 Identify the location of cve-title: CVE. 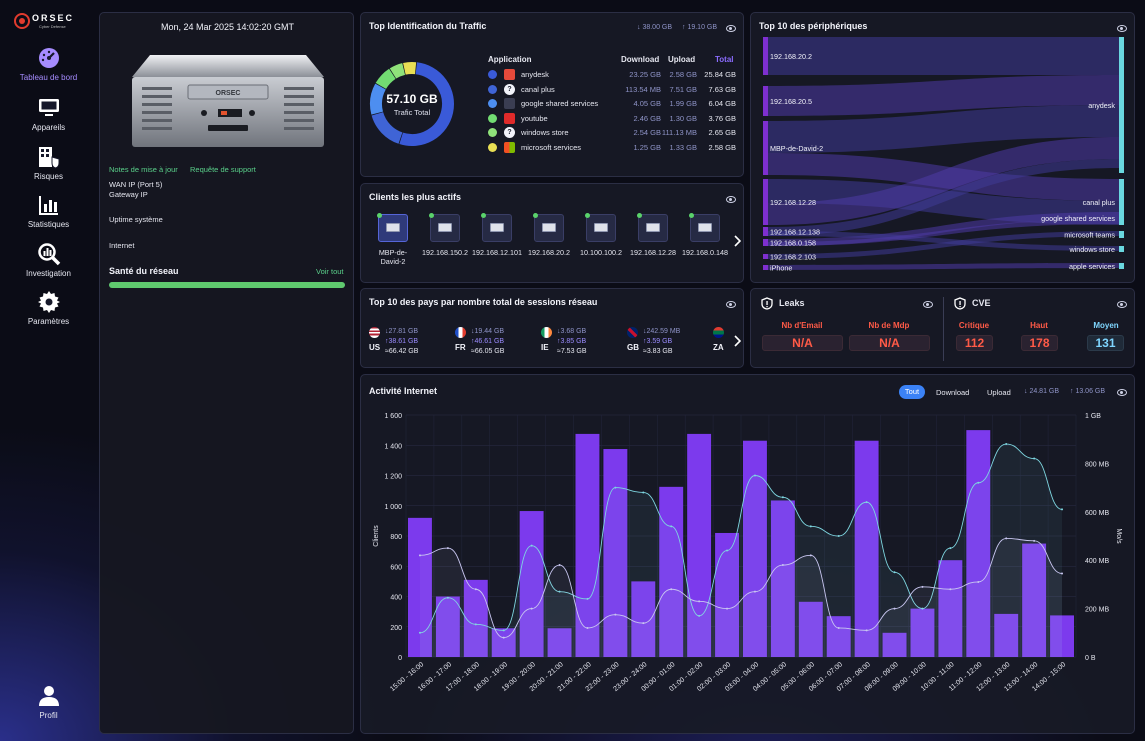
(981, 303).